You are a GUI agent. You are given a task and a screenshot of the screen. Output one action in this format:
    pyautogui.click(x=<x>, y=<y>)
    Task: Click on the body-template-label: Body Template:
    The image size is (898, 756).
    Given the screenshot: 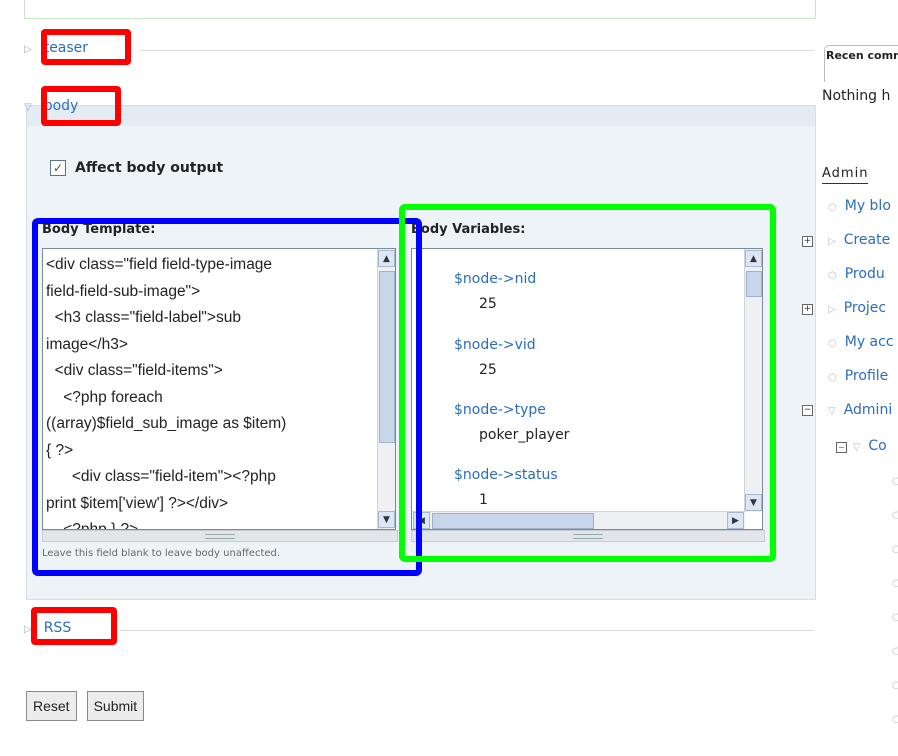 What is the action you would take?
    pyautogui.click(x=99, y=229)
    